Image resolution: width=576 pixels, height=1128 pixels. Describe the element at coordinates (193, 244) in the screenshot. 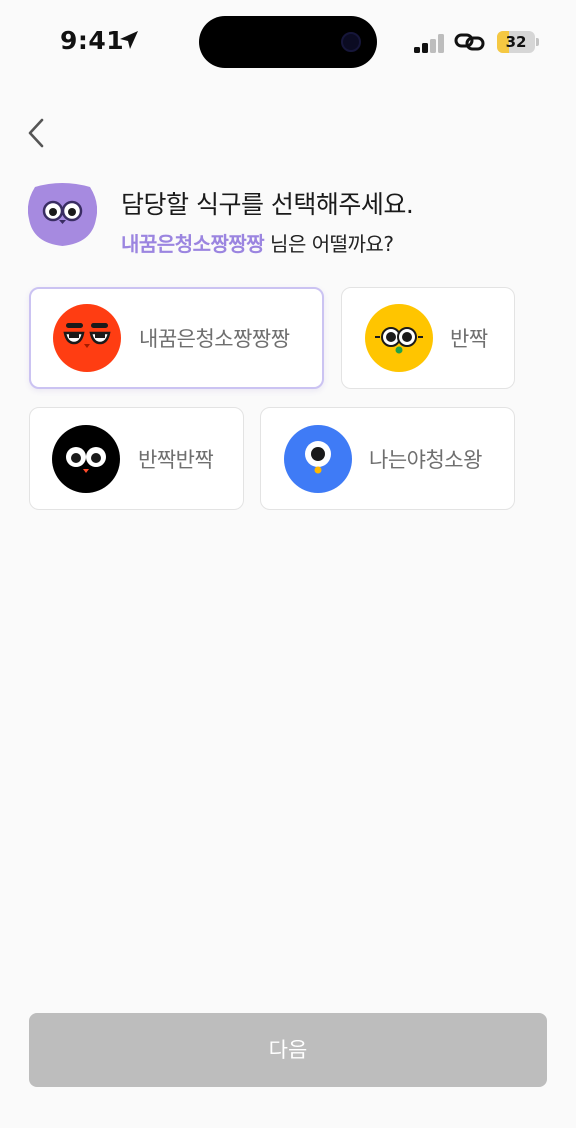

I see `subtitle-member-name: 내꿈은청소짱짱짱` at that location.